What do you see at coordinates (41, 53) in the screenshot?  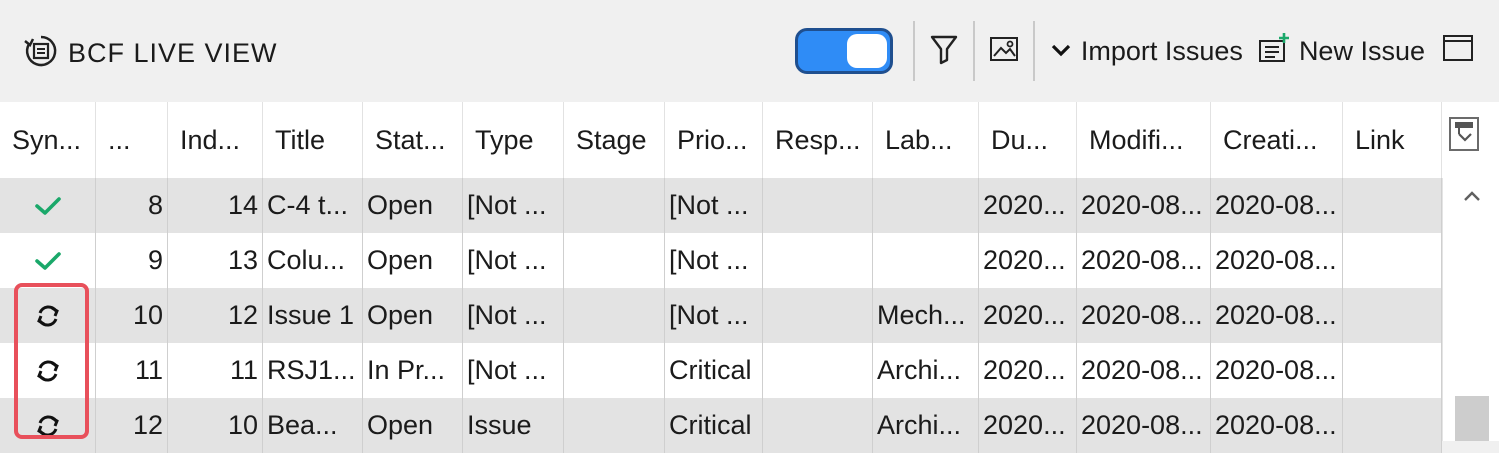 I see `bcf-live-view-icon` at bounding box center [41, 53].